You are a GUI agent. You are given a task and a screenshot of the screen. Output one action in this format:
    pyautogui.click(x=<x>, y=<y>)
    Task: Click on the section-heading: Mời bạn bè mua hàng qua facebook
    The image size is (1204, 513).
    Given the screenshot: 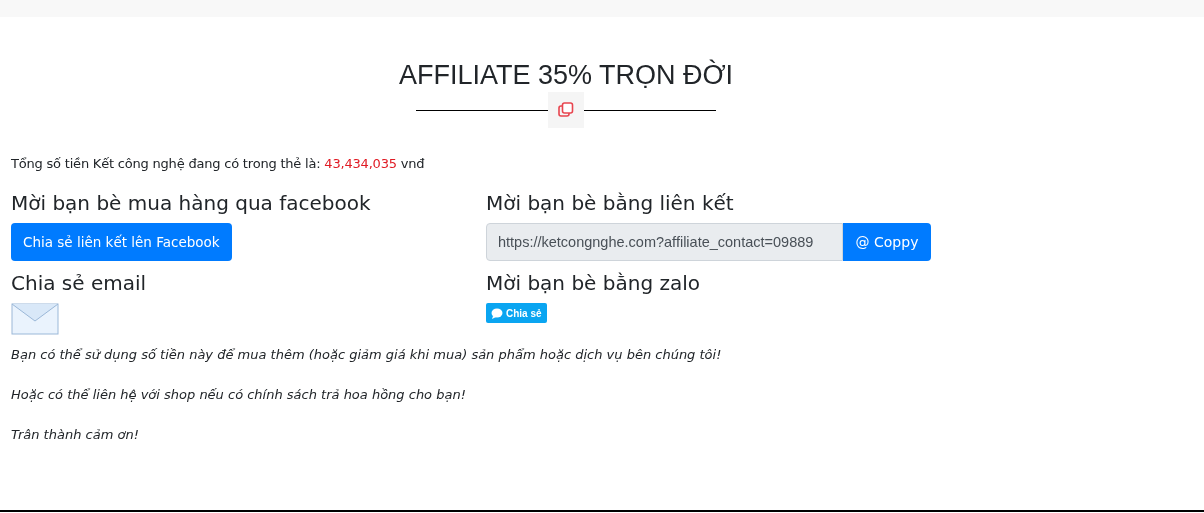 What is the action you would take?
    pyautogui.click(x=191, y=203)
    